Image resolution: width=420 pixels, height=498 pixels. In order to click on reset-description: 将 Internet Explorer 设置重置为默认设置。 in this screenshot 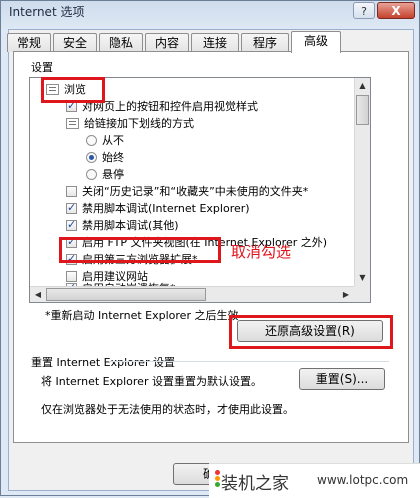, I will do `click(151, 381)`.